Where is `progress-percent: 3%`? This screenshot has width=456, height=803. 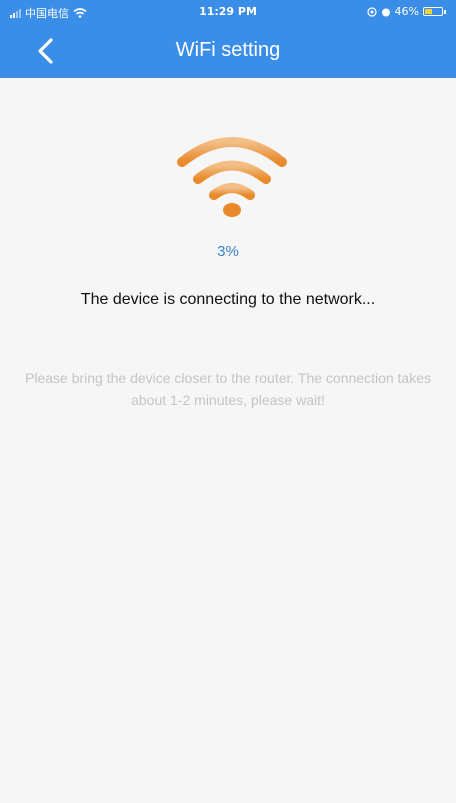
progress-percent: 3% is located at coordinates (228, 251).